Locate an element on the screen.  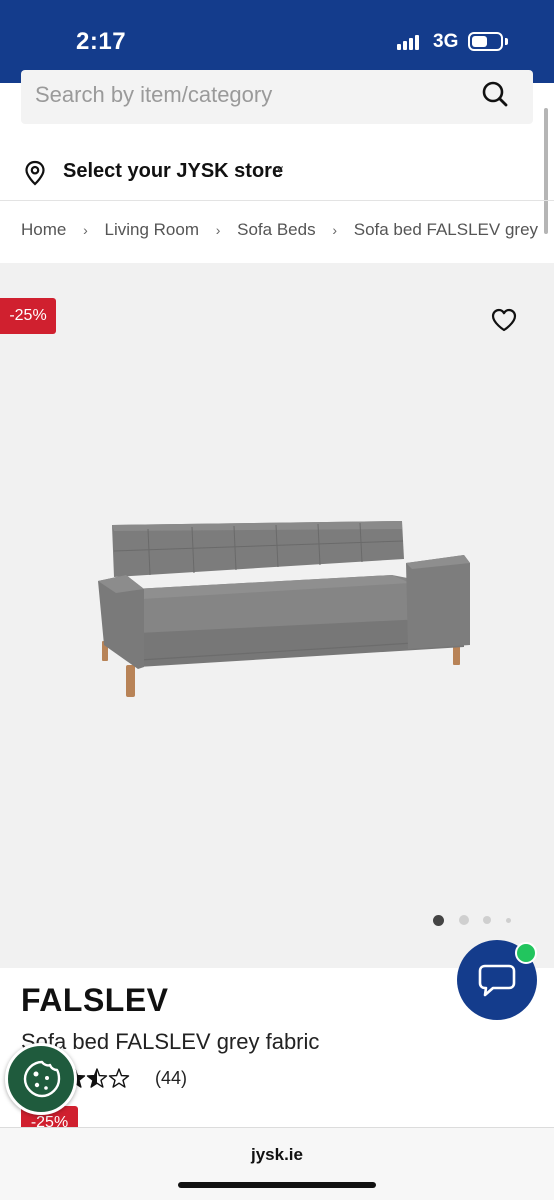
chevron-down-icon: ˅ is located at coordinates (280, 169).